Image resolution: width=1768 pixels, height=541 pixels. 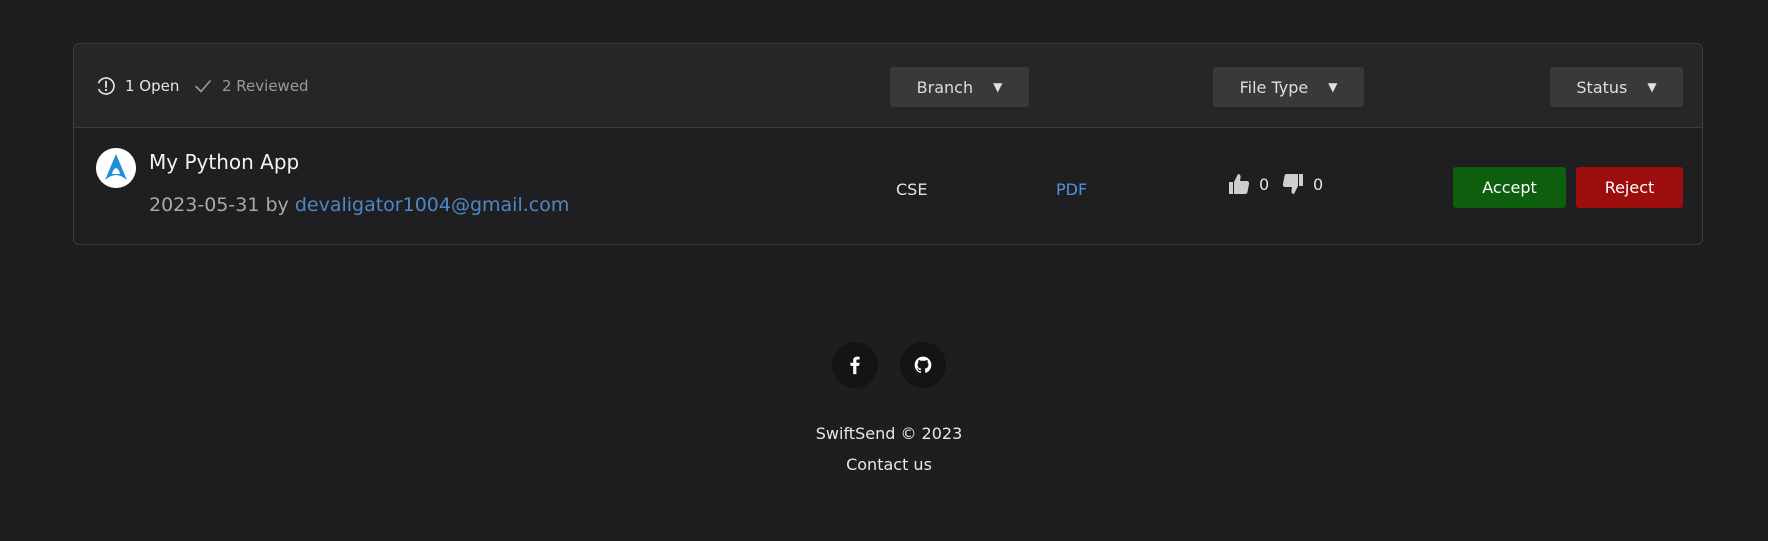 What do you see at coordinates (204, 205) in the screenshot?
I see `submission-date: 2023-05-31` at bounding box center [204, 205].